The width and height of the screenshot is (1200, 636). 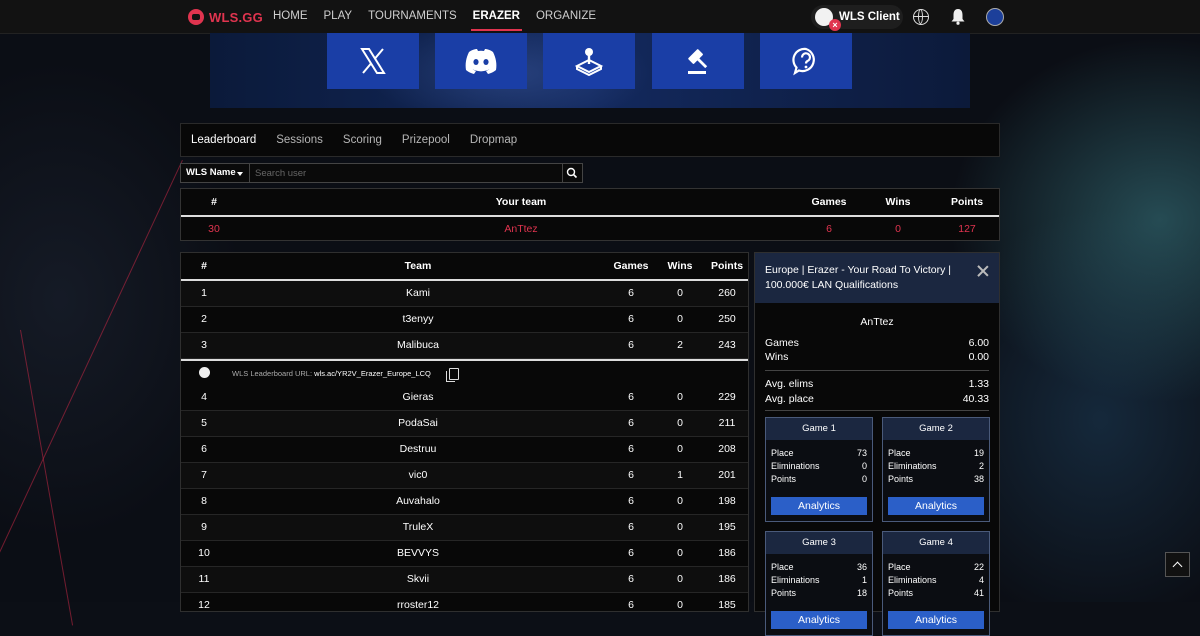 I want to click on nav-link-home: HOME, so click(x=290, y=16).